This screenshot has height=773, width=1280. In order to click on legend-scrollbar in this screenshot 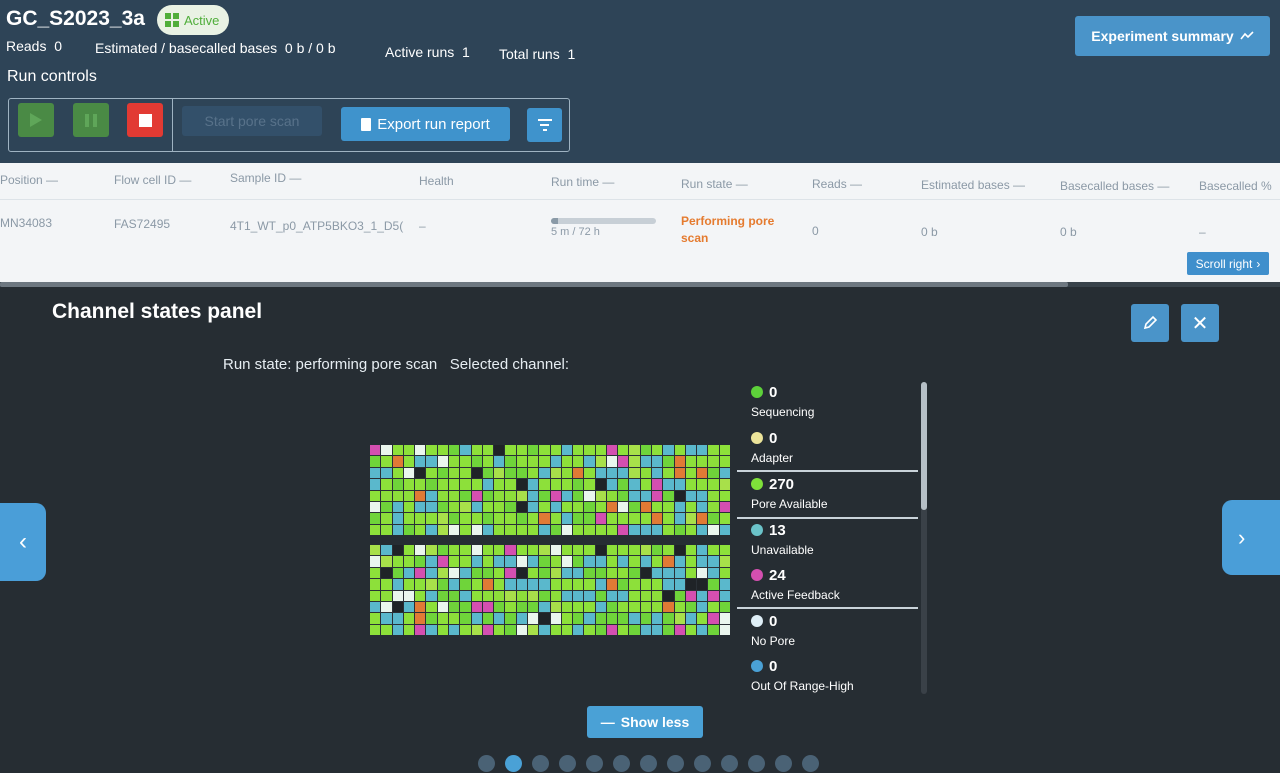, I will do `click(924, 538)`.